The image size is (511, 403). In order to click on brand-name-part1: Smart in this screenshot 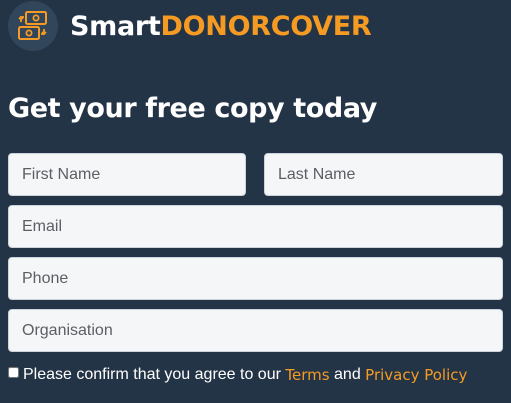, I will do `click(115, 26)`.